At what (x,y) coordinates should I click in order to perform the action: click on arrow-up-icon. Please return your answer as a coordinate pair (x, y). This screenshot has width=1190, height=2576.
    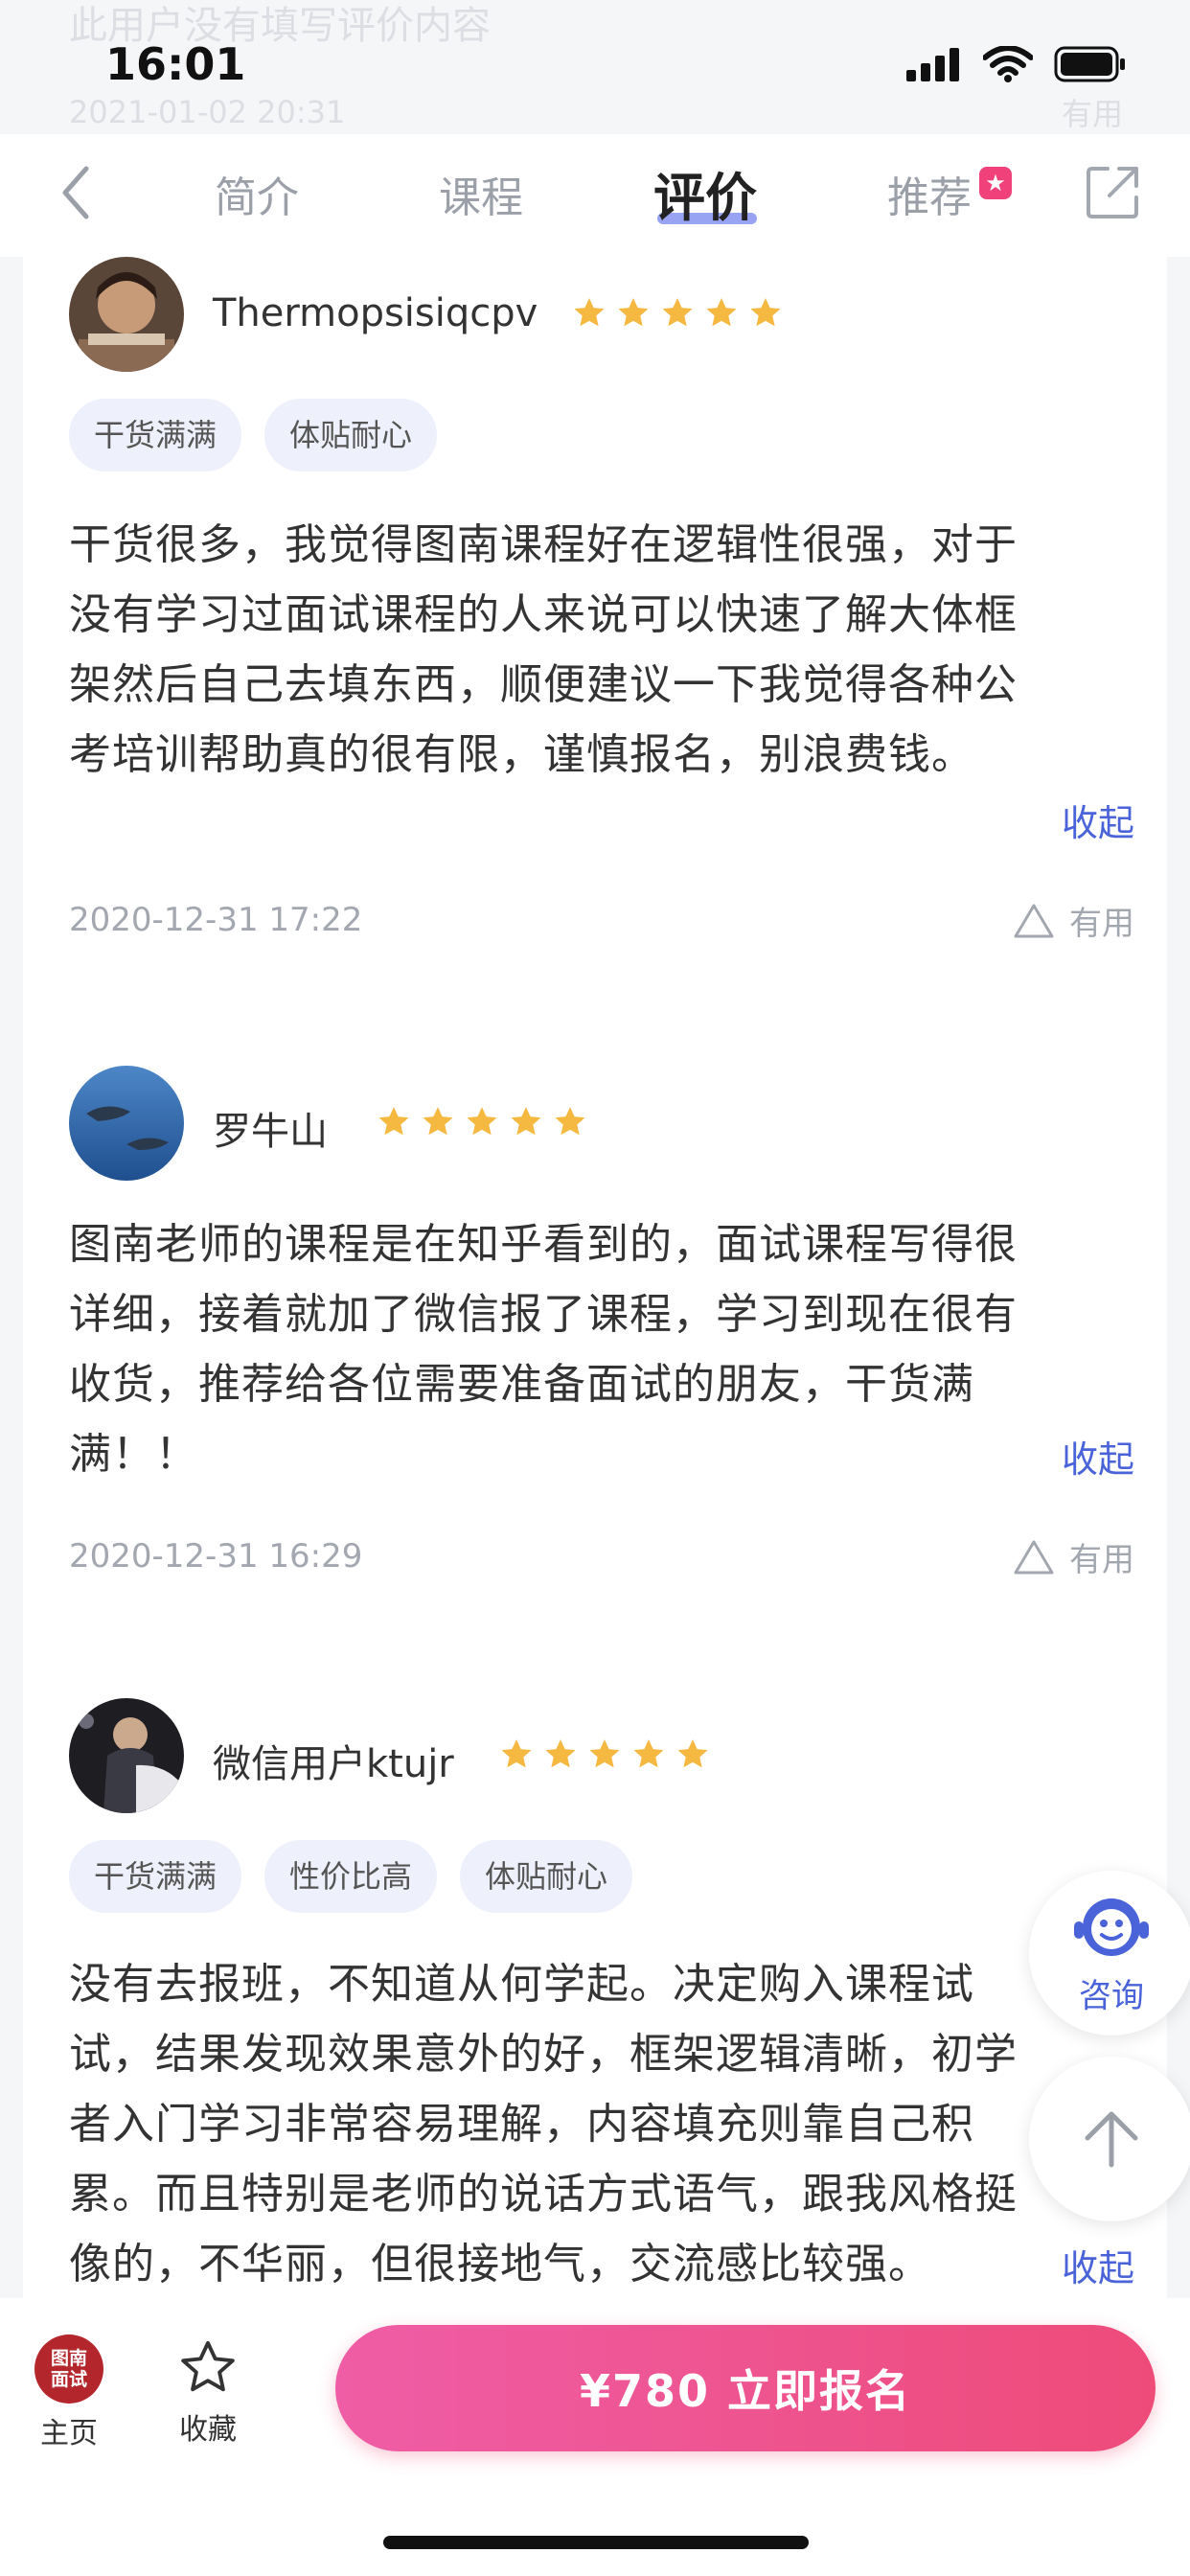
    Looking at the image, I should click on (1111, 2139).